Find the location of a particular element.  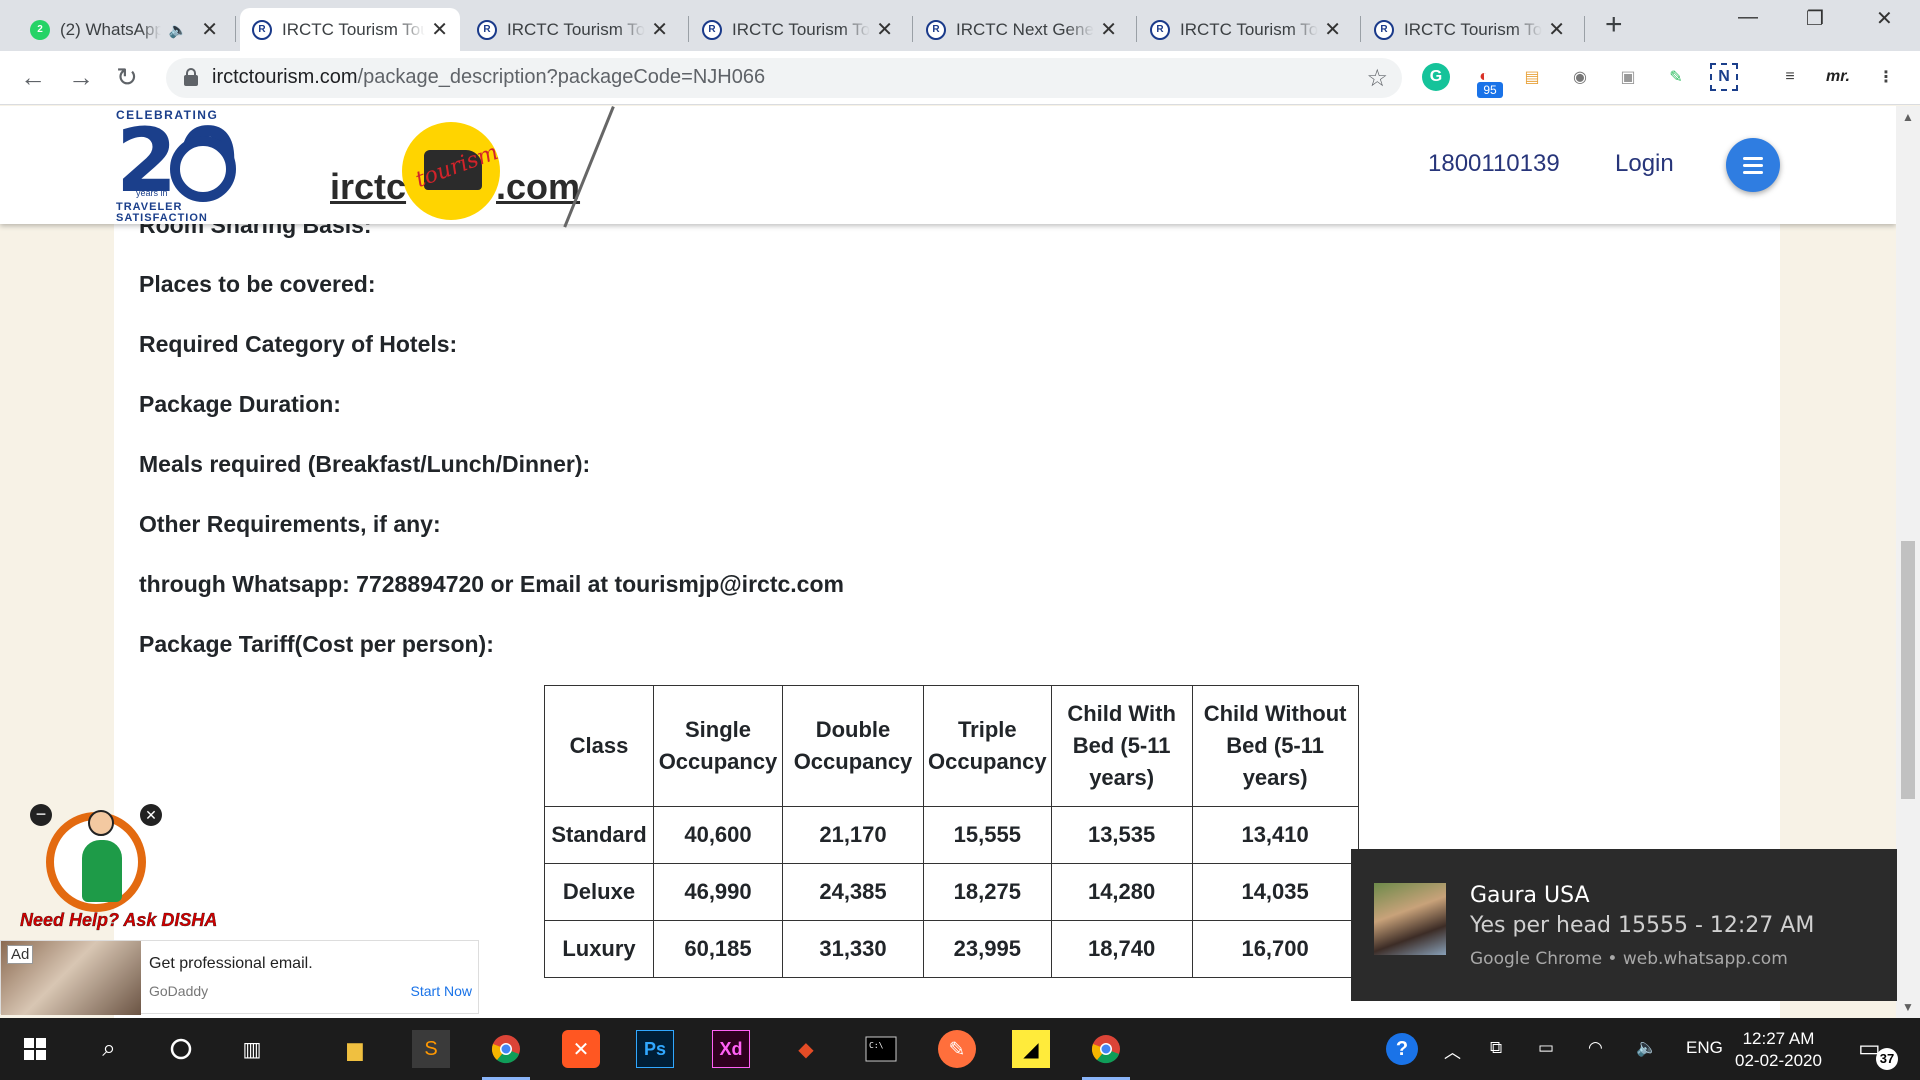

tab-irctc-5: R IRCTC Tourism Tourism ✕ is located at coordinates (1245, 29).